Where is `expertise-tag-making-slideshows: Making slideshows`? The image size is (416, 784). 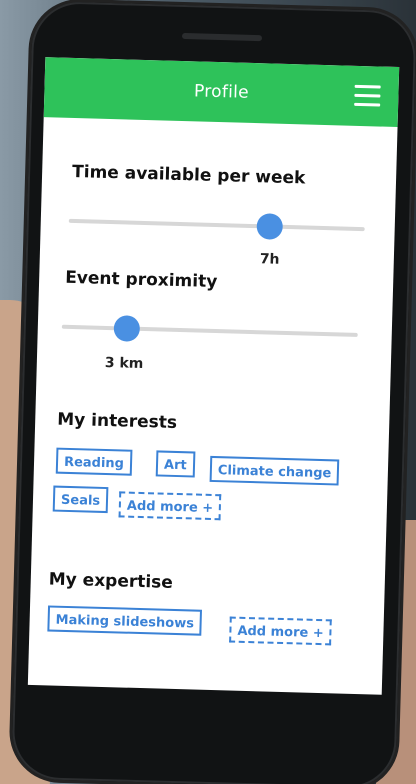 expertise-tag-making-slideshows: Making slideshows is located at coordinates (125, 620).